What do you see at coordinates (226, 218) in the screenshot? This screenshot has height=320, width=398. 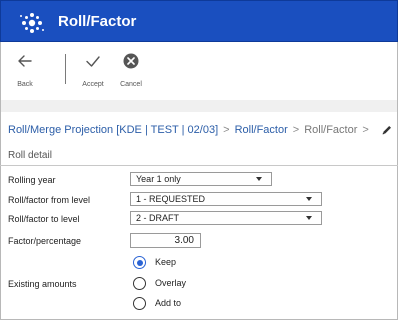 I see `to-level-select: 2 - DRAFT` at bounding box center [226, 218].